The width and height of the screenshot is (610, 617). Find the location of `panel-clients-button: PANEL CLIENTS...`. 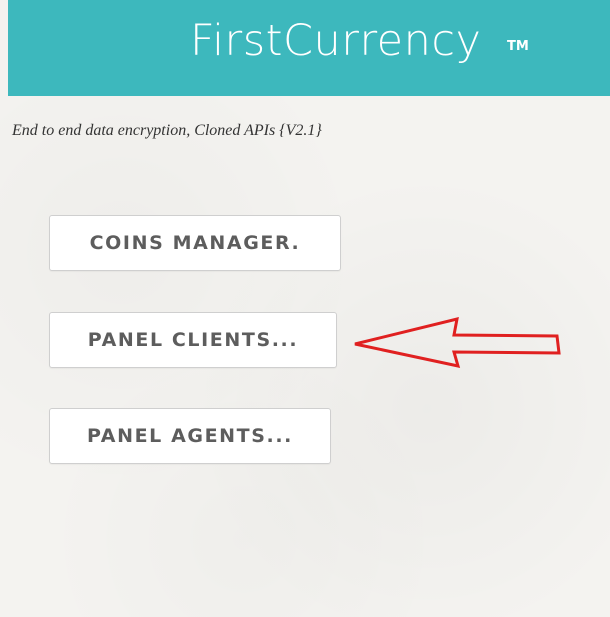

panel-clients-button: PANEL CLIENTS... is located at coordinates (193, 340).